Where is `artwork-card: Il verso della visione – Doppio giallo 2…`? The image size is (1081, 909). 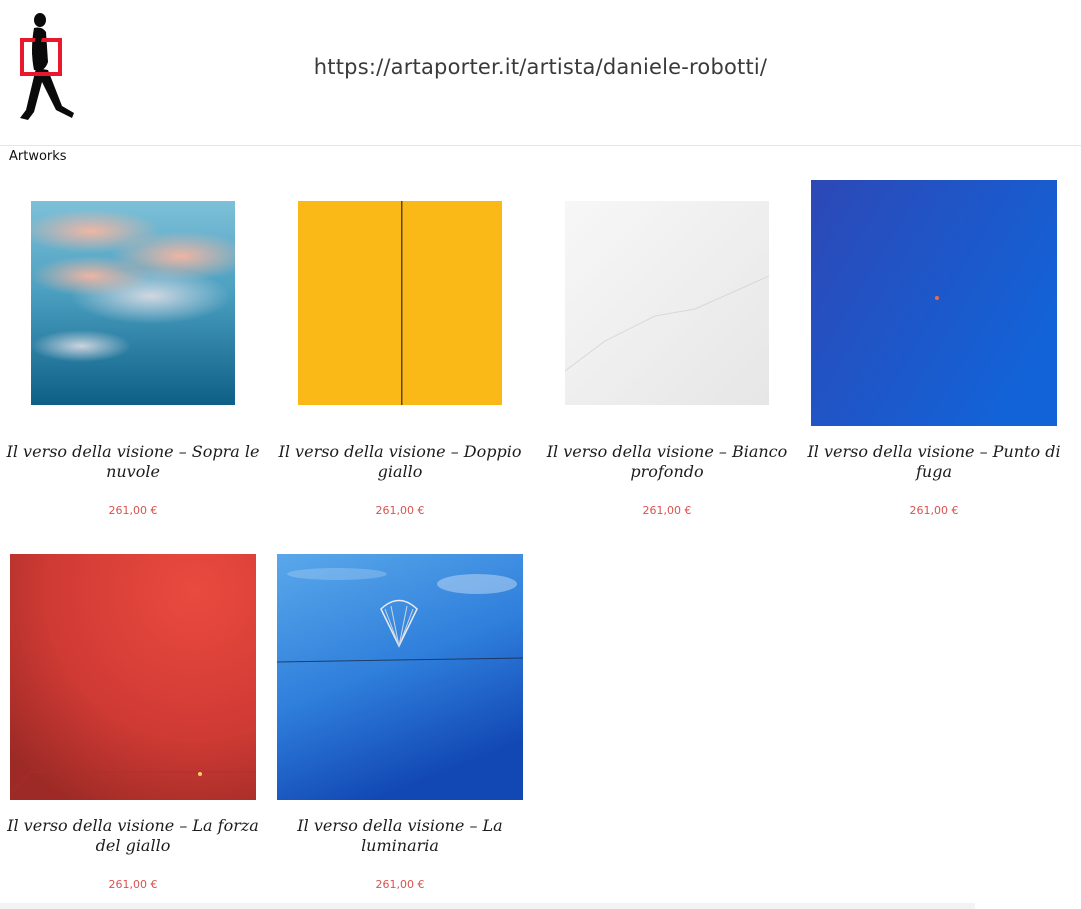
artwork-card: Il verso della visione – Doppio giallo 2… is located at coordinates (400, 360).